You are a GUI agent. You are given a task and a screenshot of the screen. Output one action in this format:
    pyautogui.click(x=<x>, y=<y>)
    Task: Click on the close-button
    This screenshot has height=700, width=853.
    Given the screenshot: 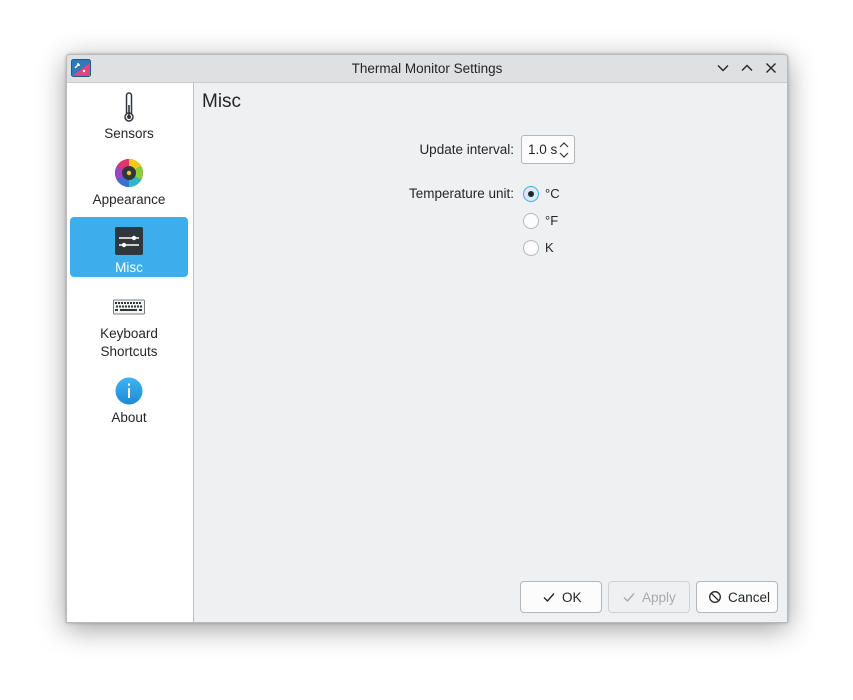 What is the action you would take?
    pyautogui.click(x=771, y=68)
    